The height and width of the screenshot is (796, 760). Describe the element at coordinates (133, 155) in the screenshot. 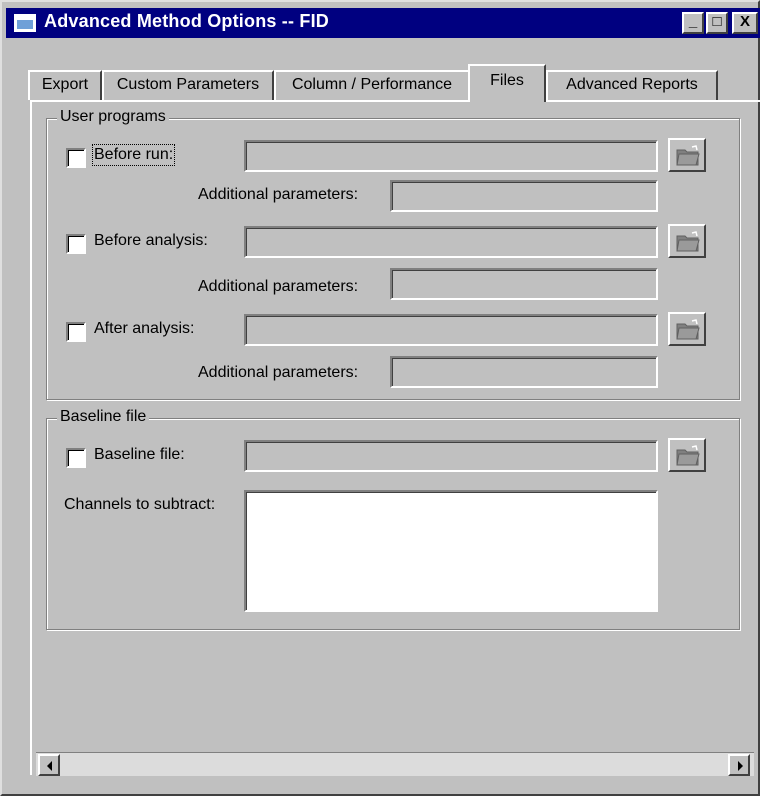

I see `before-run-label: Before run:` at that location.